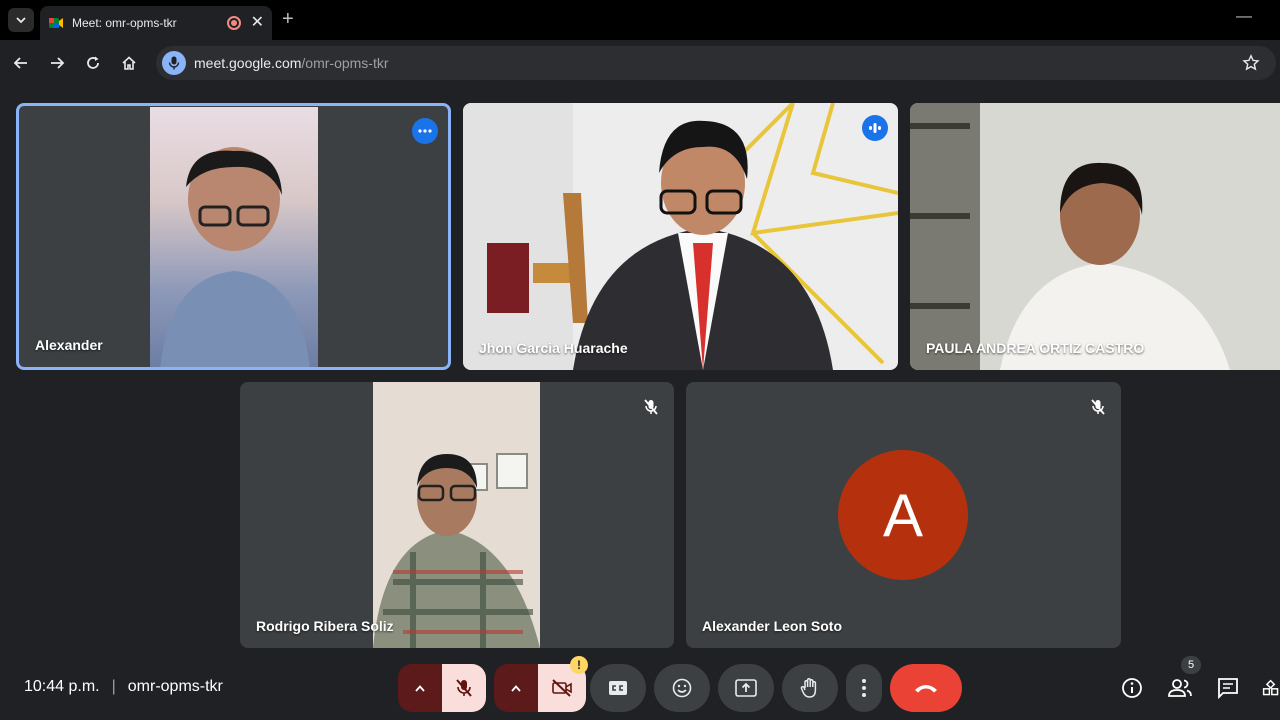 The width and height of the screenshot is (1280, 720). I want to click on people-icon, so click(1180, 688).